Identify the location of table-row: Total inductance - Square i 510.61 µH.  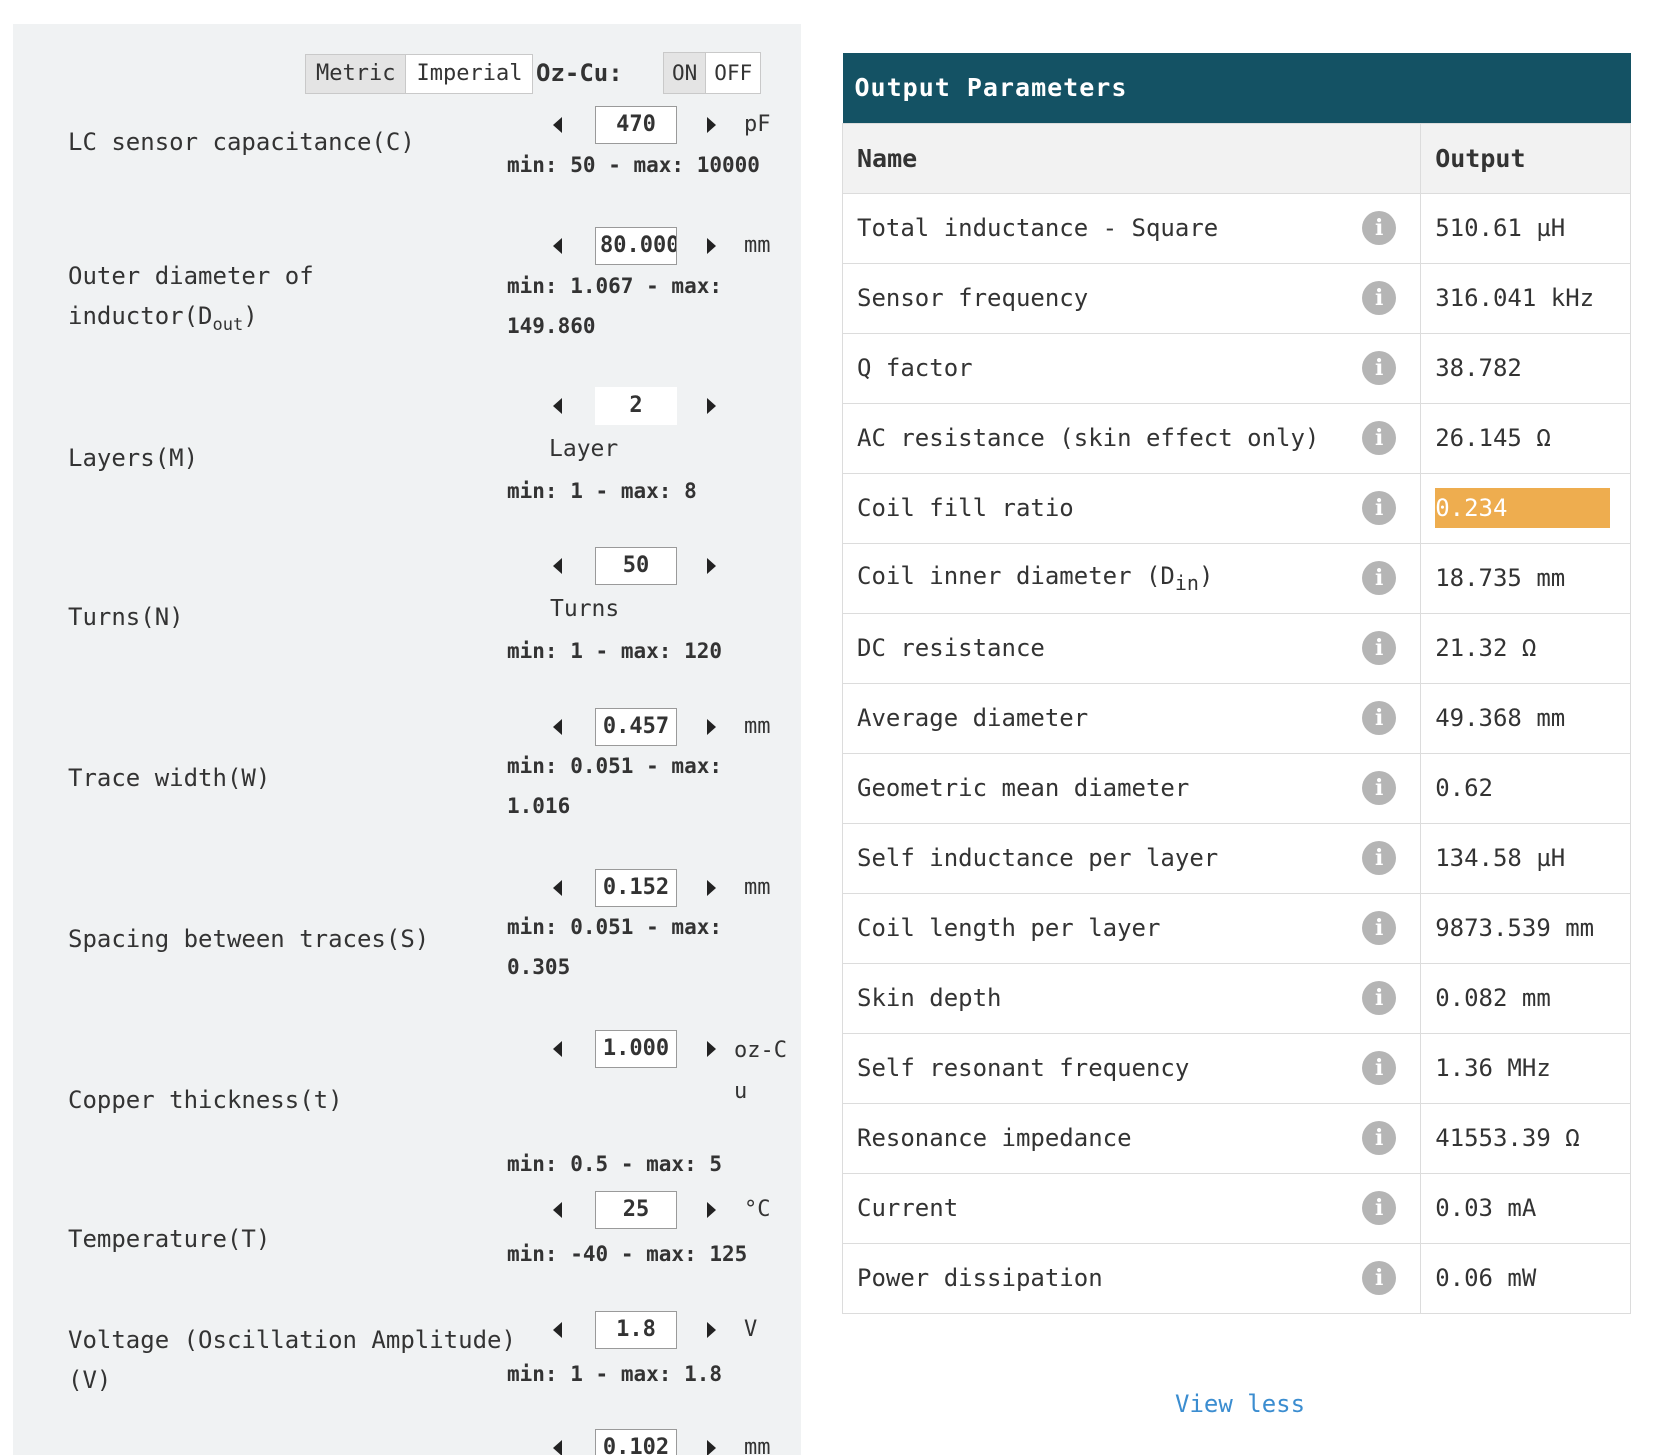
(1236, 228).